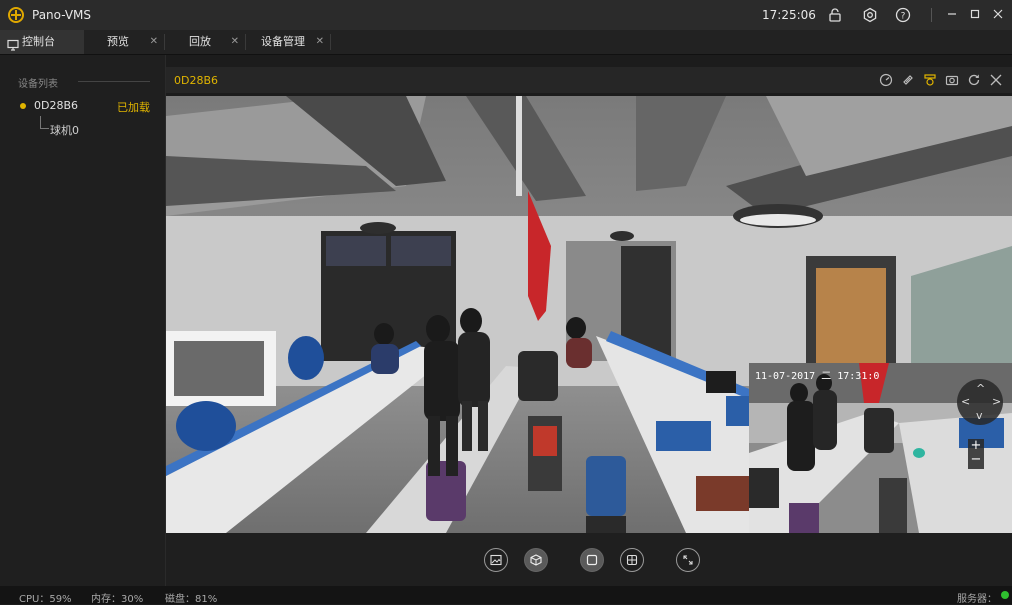 The image size is (1012, 605). I want to click on fullscreen-icon, so click(688, 560).